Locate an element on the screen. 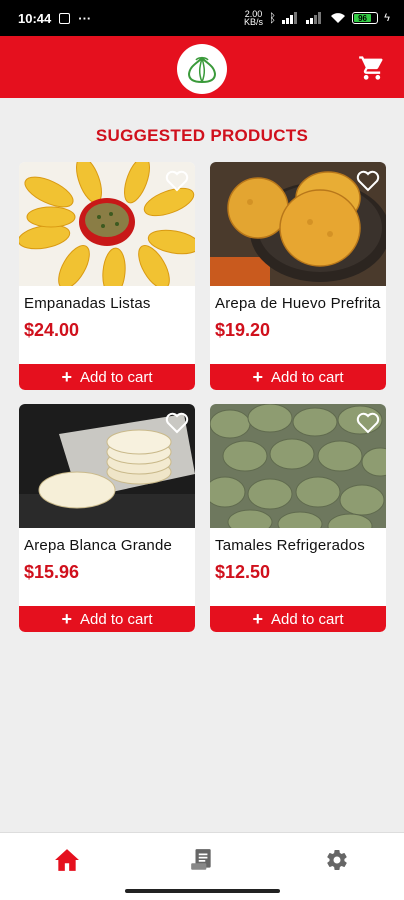 The image size is (404, 900). section-title: SUGGESTED PRODUCTS is located at coordinates (202, 135).